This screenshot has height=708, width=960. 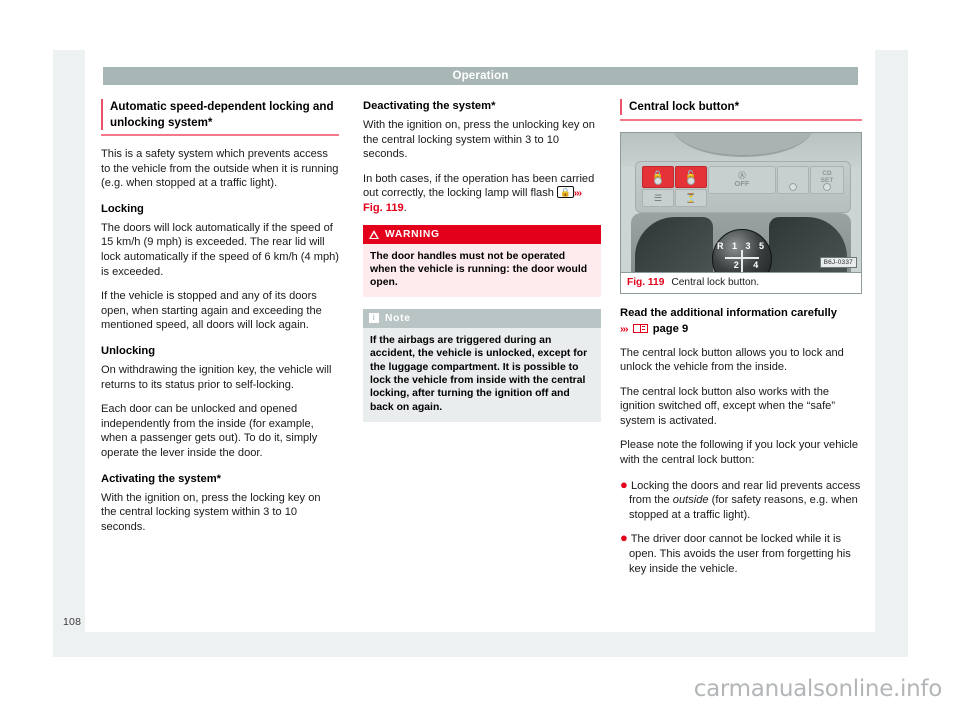 I want to click on cd-set-label: CD SET, so click(x=827, y=176).